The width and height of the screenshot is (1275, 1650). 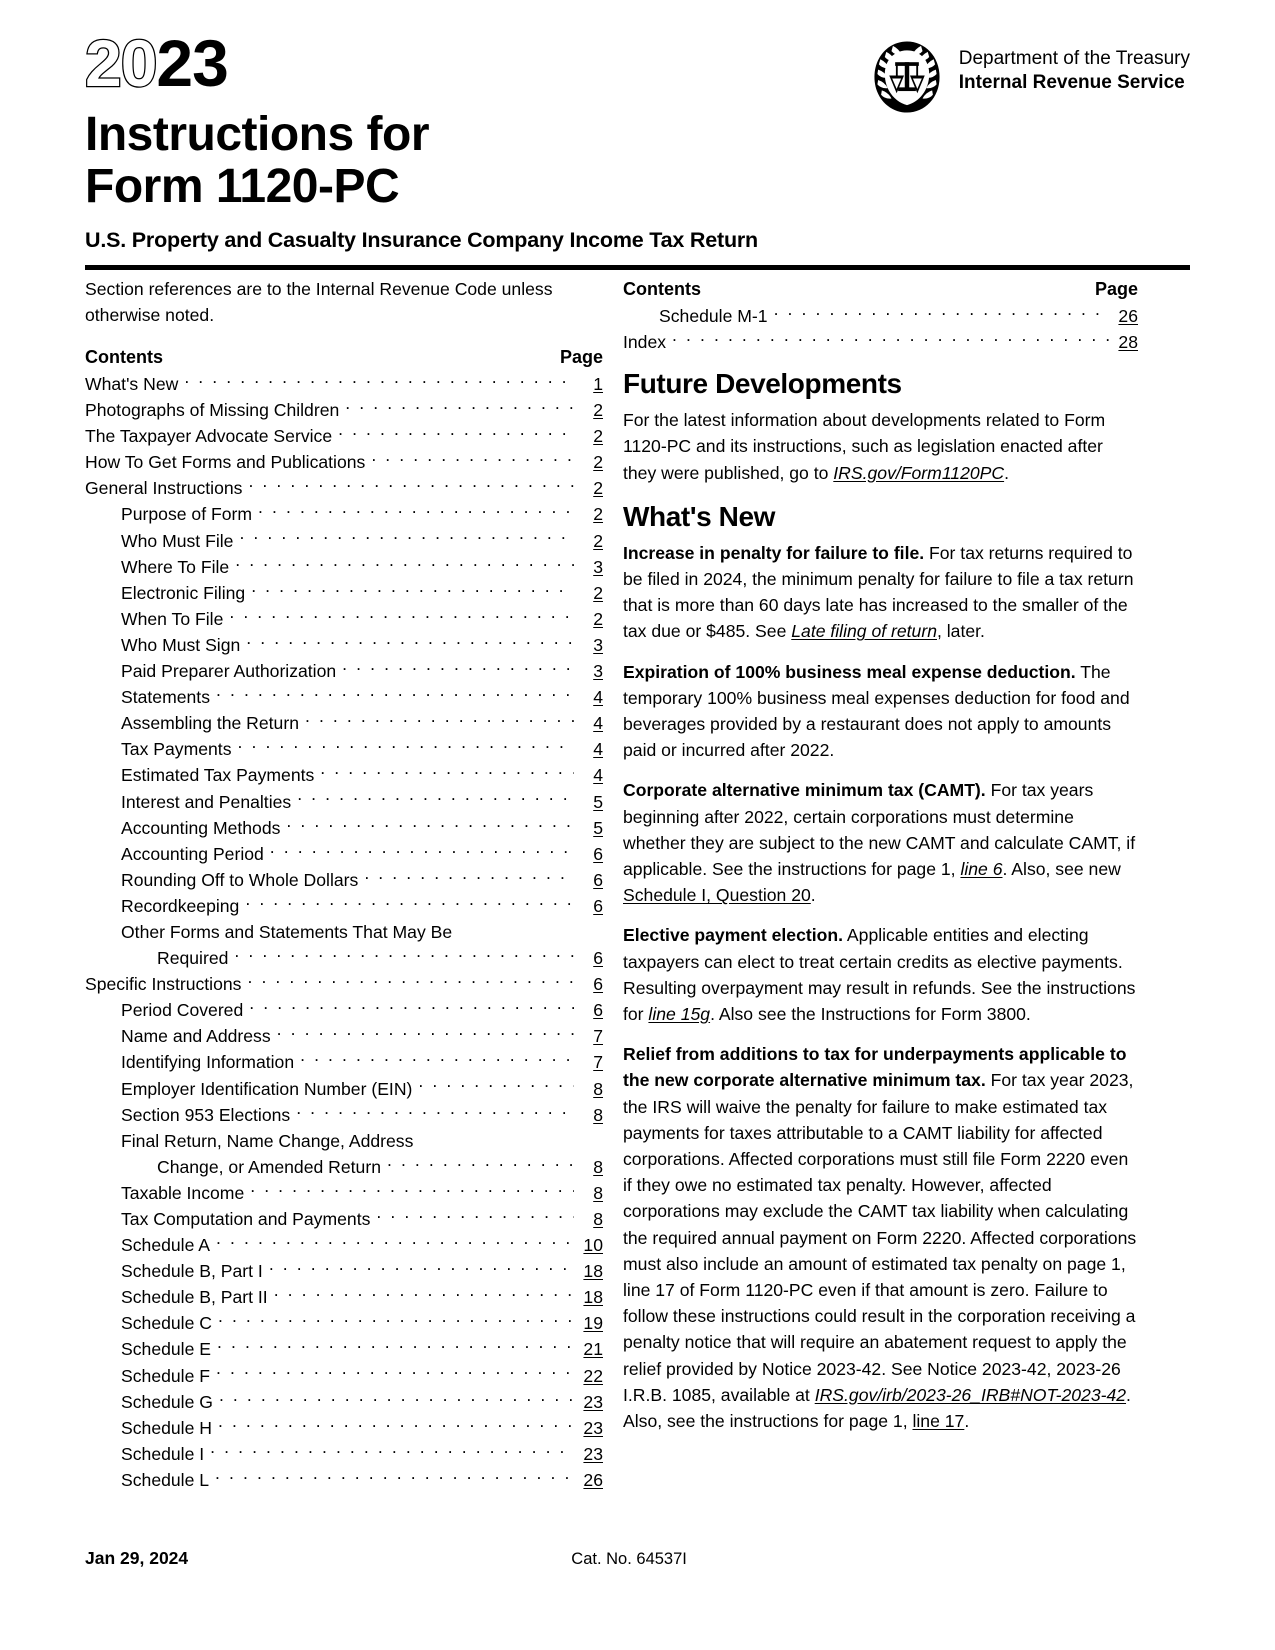 I want to click on toc-entry: General Instructions 2, so click(x=344, y=488).